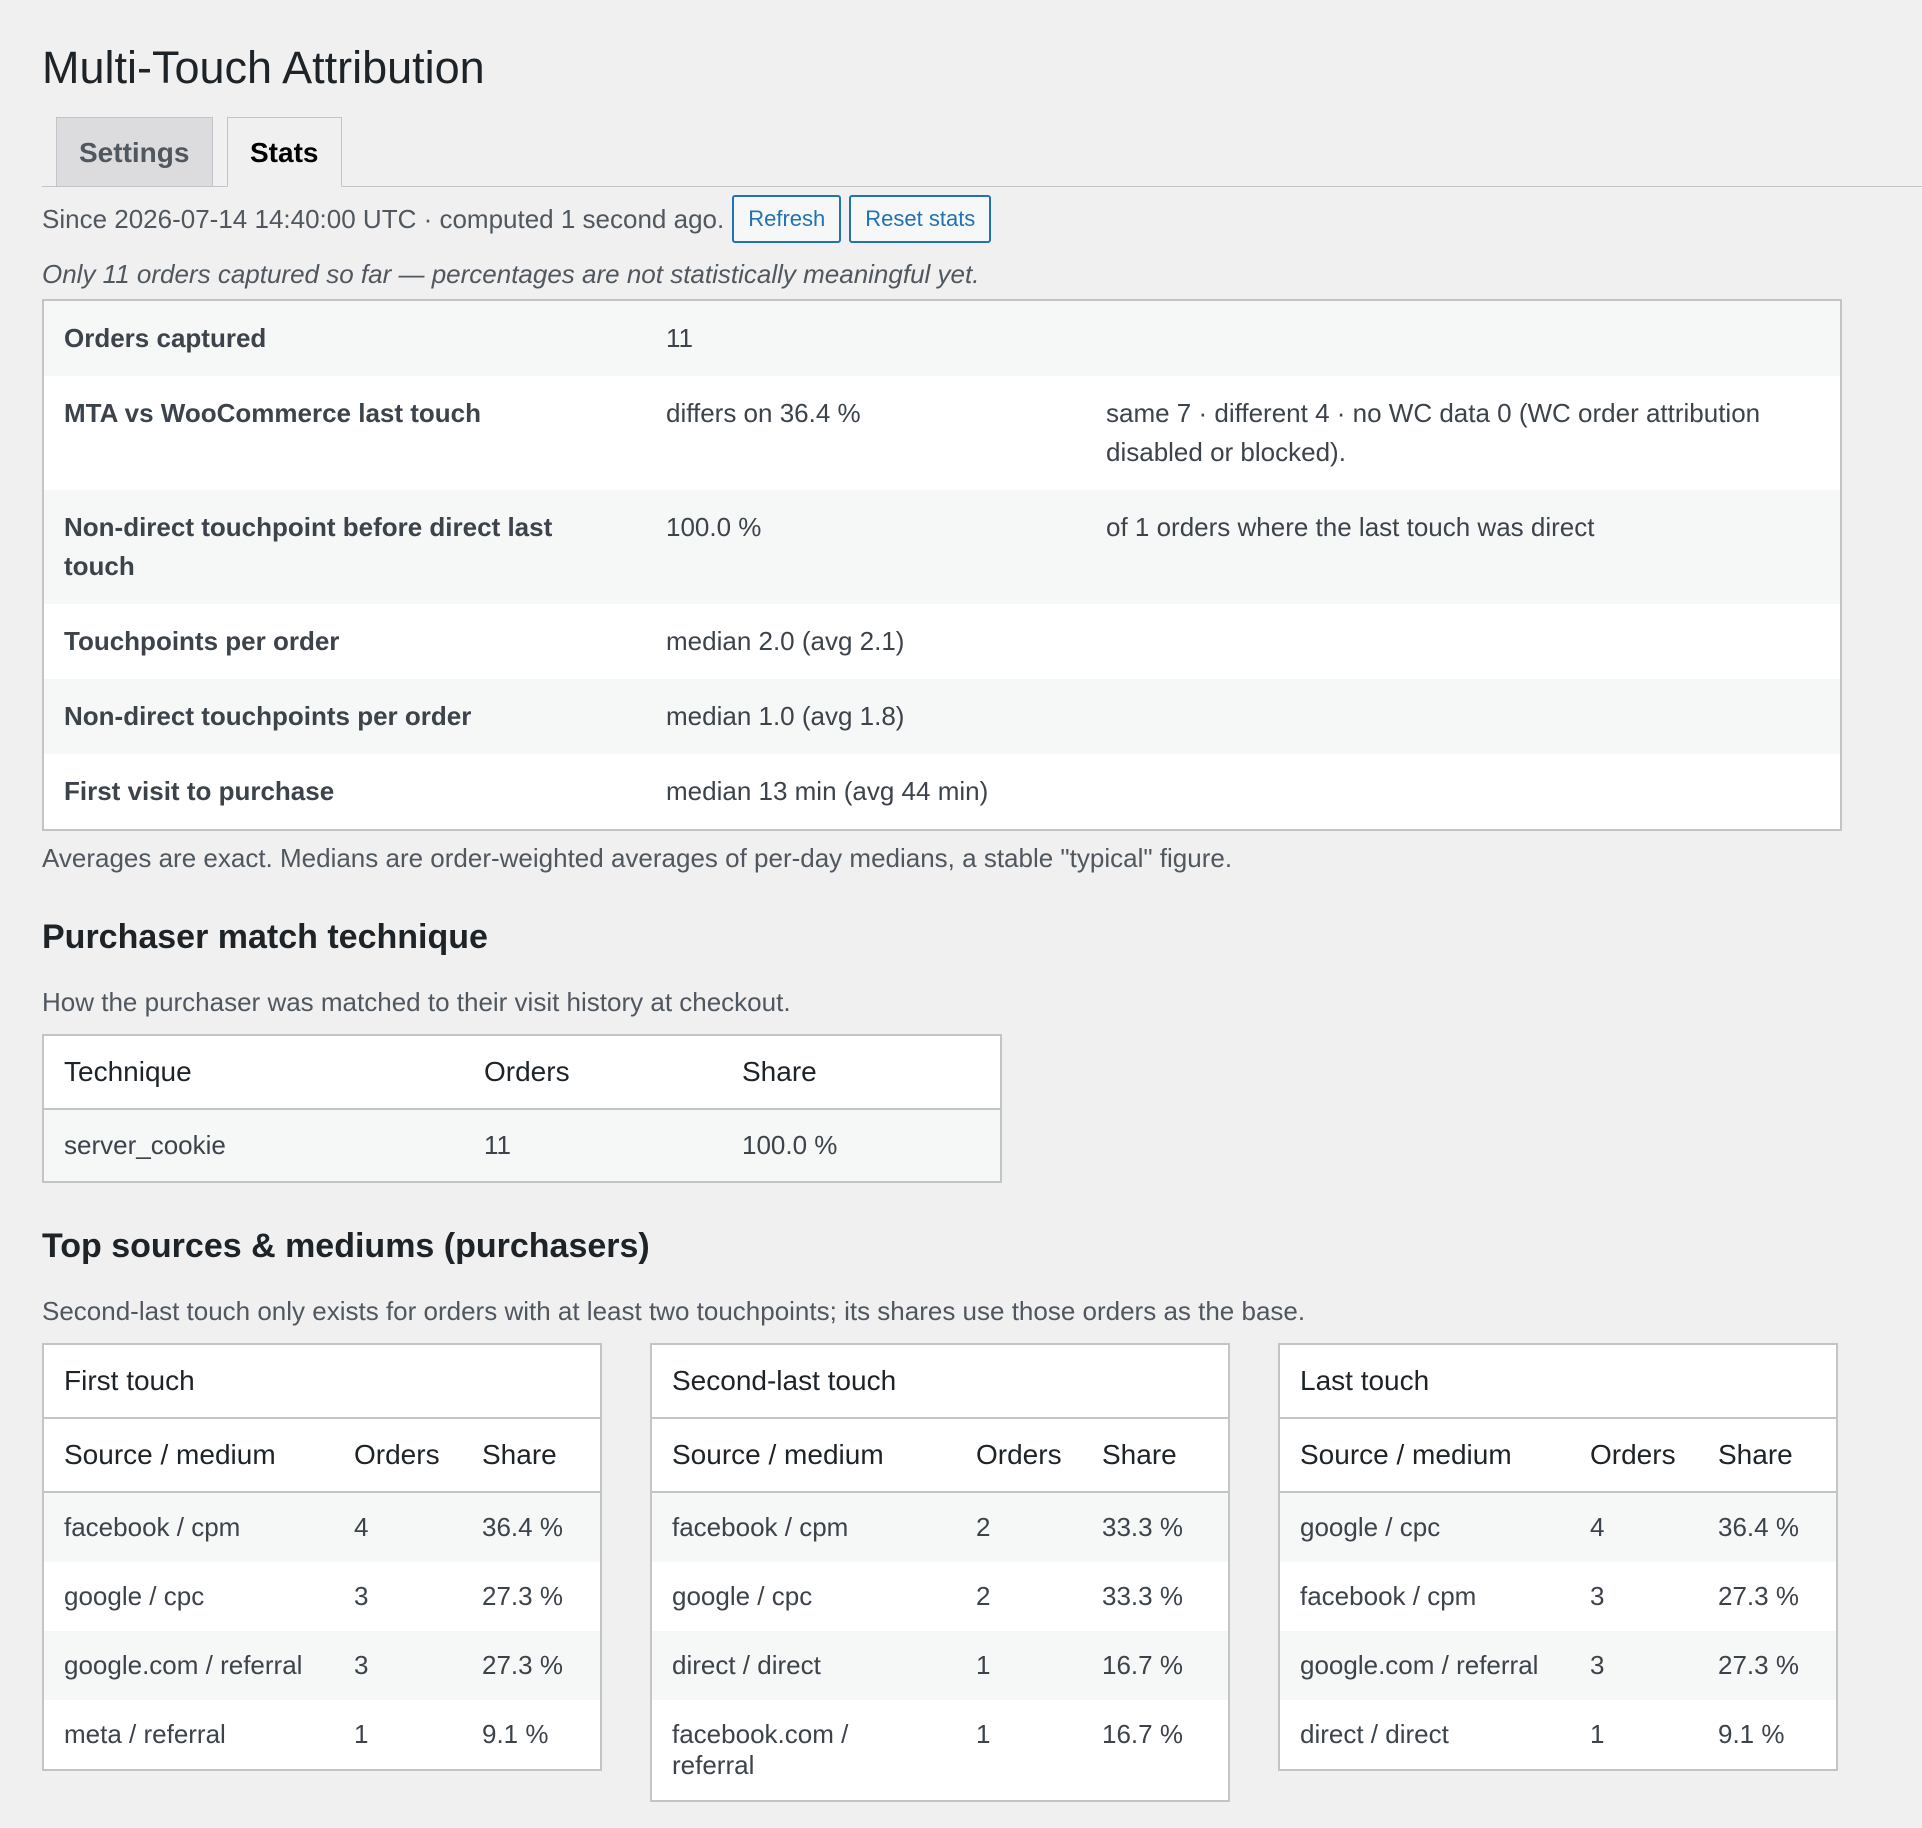  I want to click on table-row: google / cpc 4 36.4 %, so click(1558, 1527).